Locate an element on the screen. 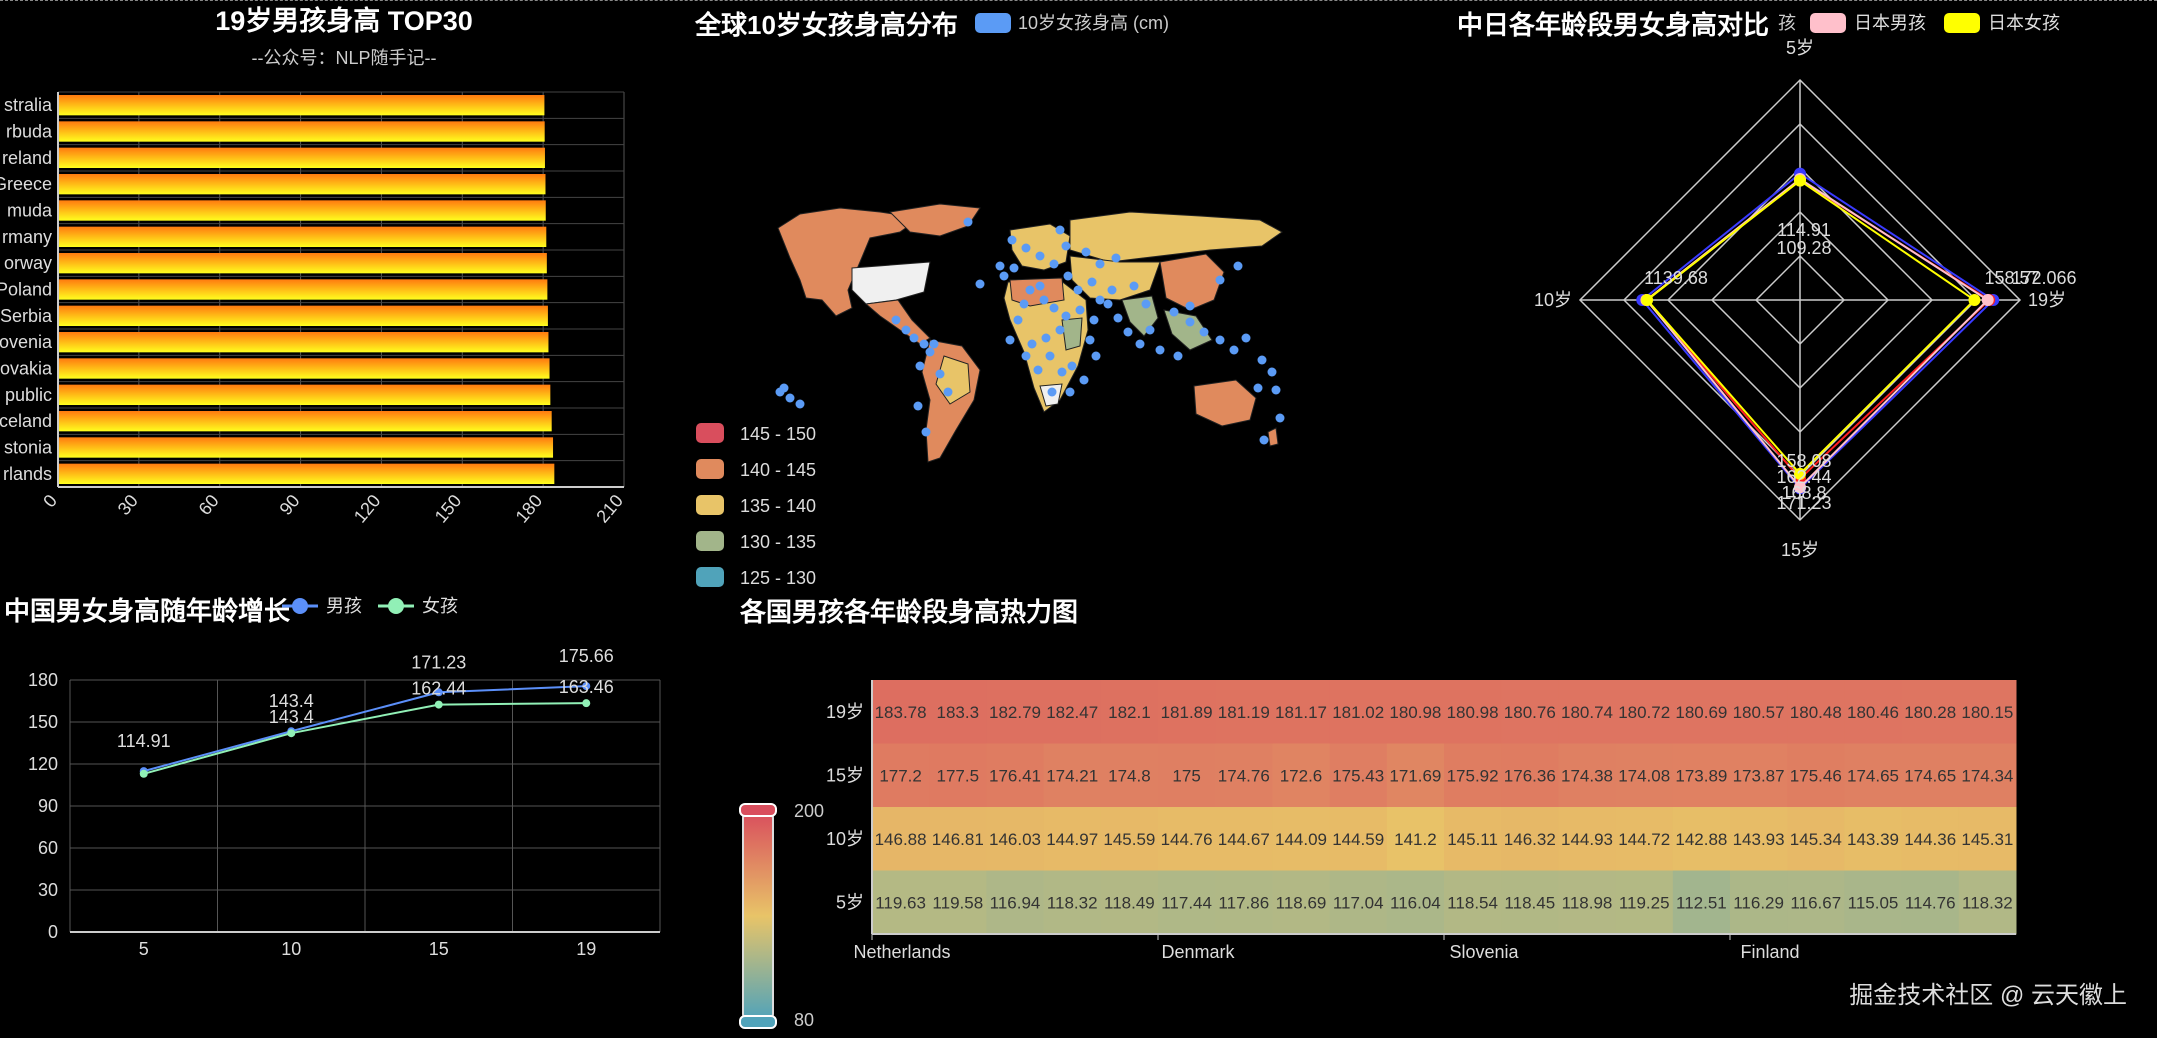  map-region-central-asia is located at coordinates (1115, 278).